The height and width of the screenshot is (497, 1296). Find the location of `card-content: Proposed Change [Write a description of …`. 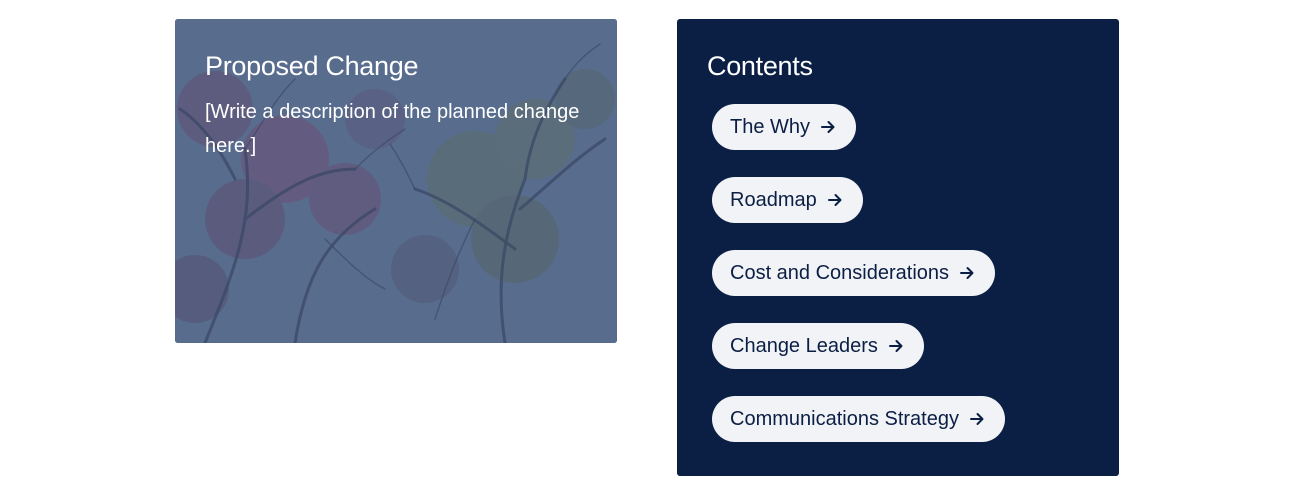

card-content: Proposed Change [Write a description of … is located at coordinates (396, 91).